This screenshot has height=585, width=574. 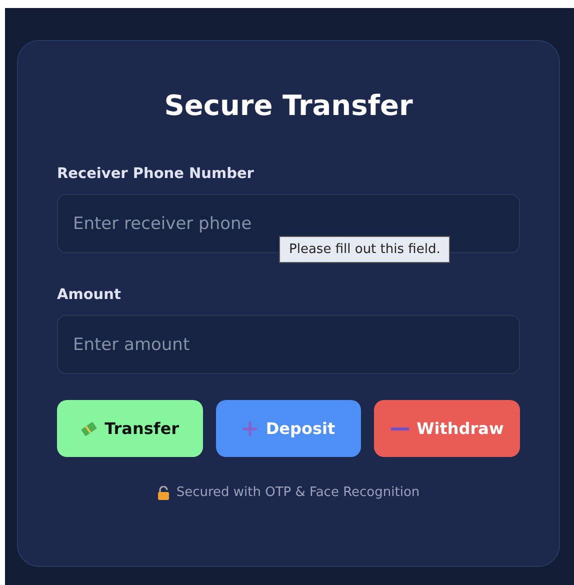 What do you see at coordinates (364, 249) in the screenshot?
I see `validation-tooltip: Please fill out this field.` at bounding box center [364, 249].